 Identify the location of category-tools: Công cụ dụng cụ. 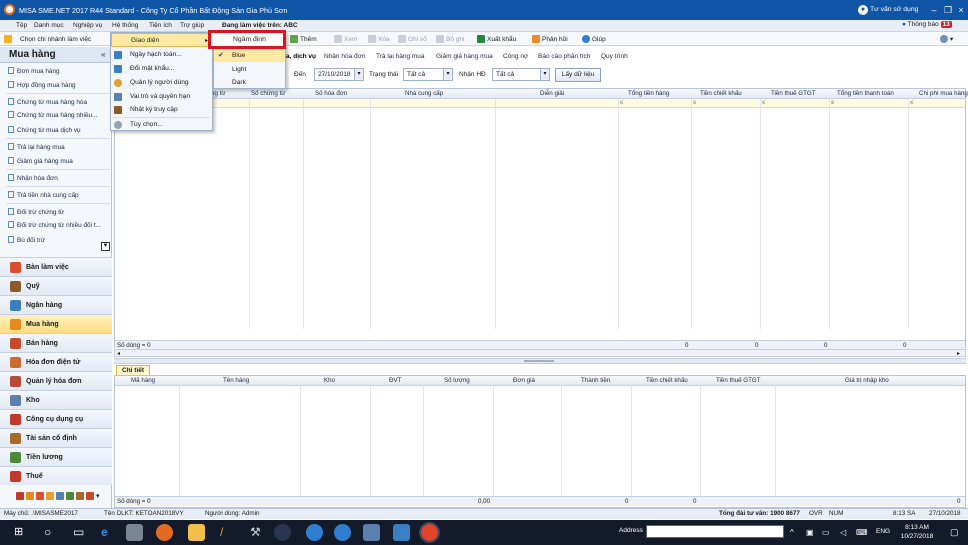
(56, 418).